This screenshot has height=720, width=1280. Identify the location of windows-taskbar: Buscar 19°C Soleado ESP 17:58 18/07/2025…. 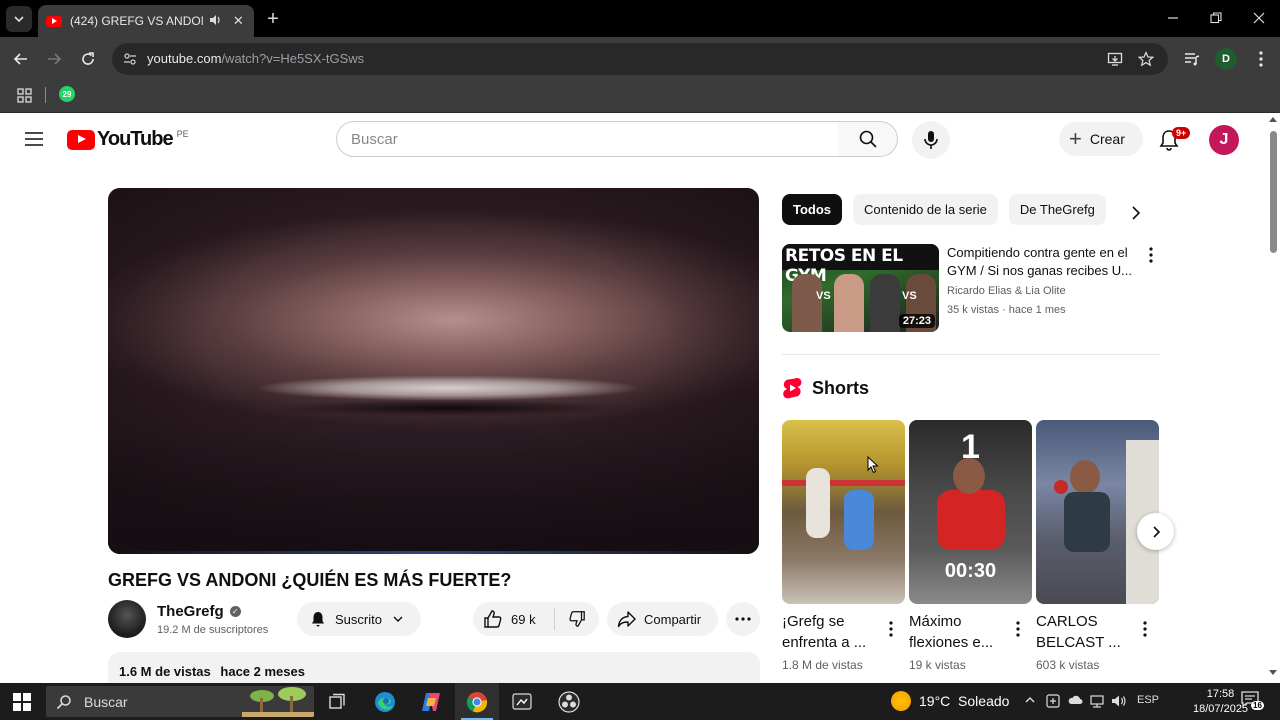
(640, 701).